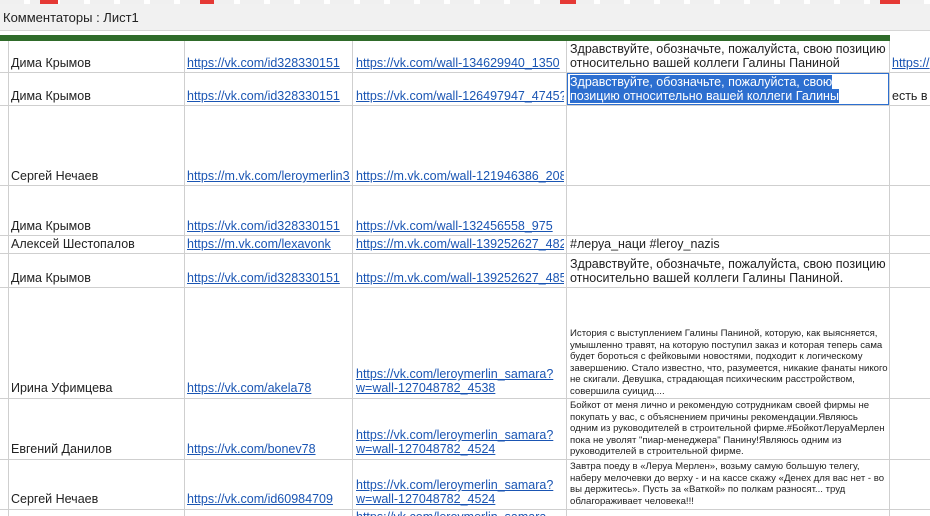  What do you see at coordinates (460, 513) in the screenshot?
I see `cell-post-link-partial: https://vk.com/leroymerlin_samara` at bounding box center [460, 513].